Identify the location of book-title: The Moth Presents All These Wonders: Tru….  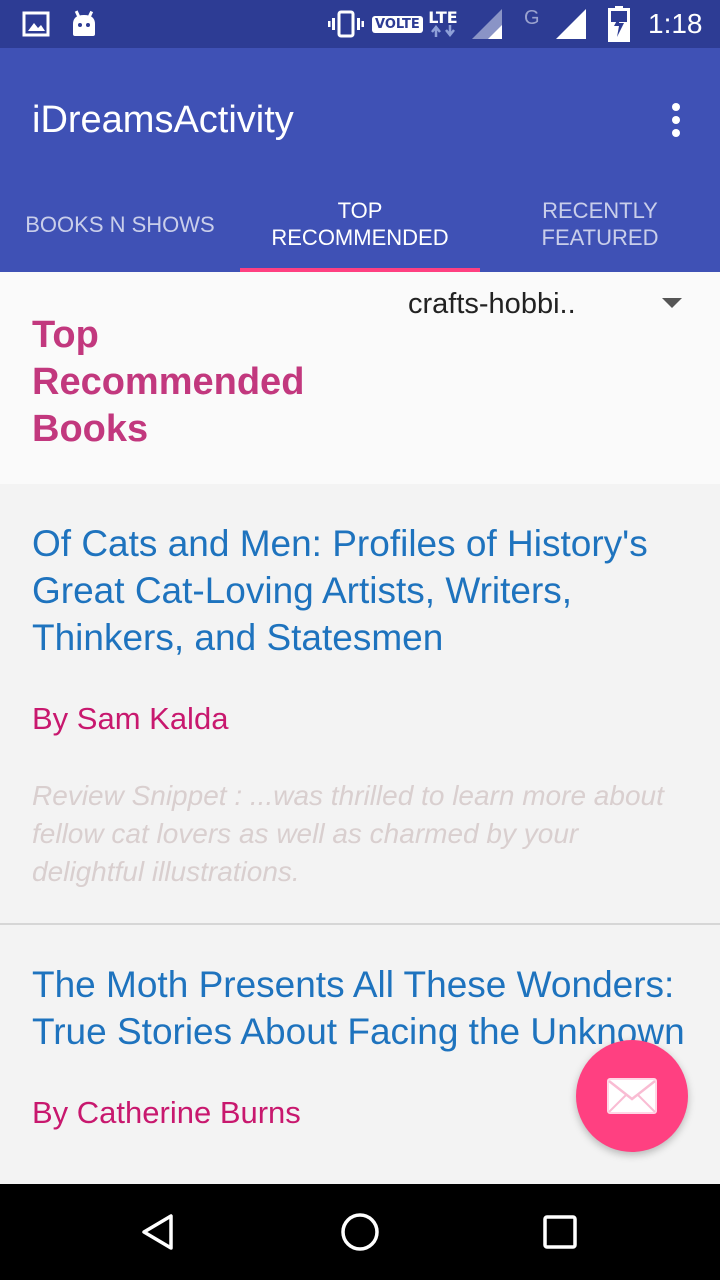
(358, 1008).